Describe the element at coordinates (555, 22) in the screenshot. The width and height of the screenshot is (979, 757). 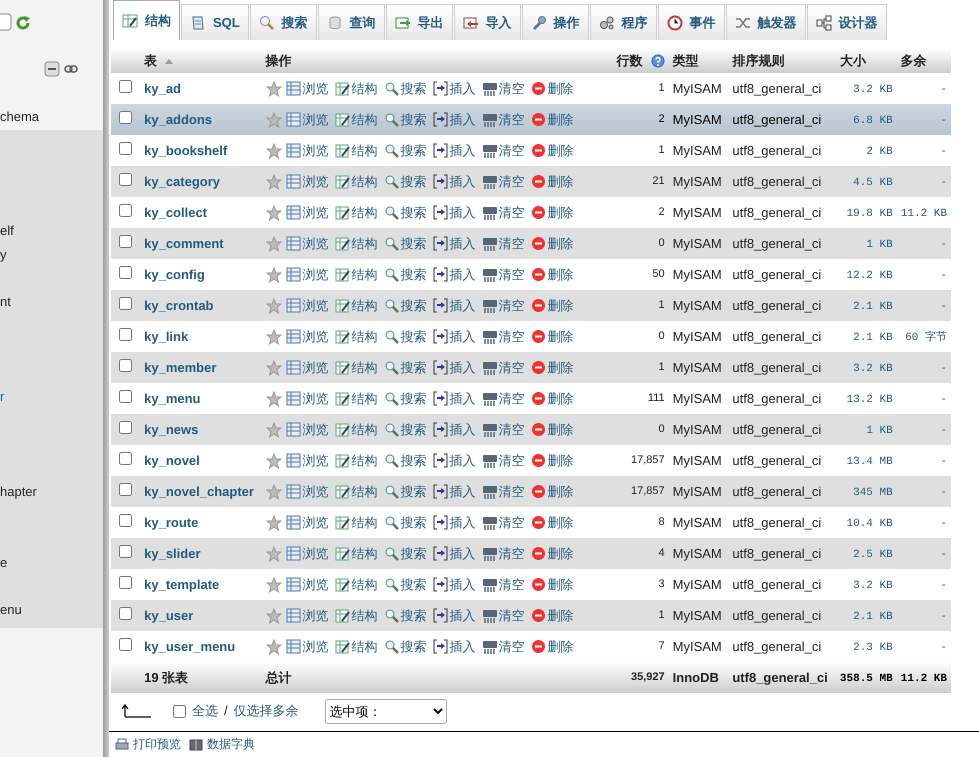
I see `tab: 操作` at that location.